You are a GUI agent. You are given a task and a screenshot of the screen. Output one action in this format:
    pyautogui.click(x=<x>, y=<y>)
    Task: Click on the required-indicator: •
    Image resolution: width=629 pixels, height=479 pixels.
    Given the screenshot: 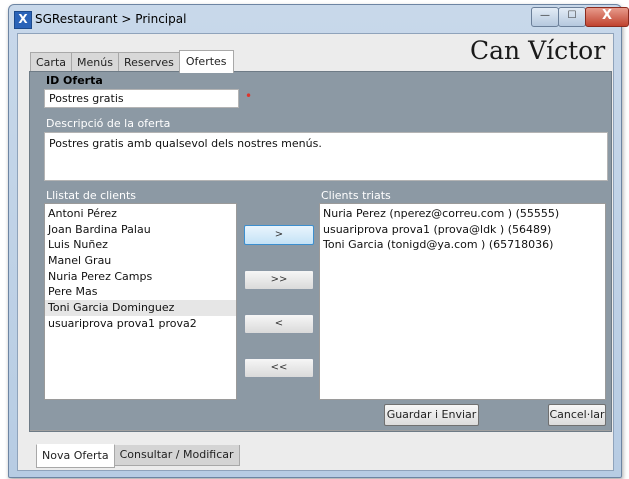 What is the action you would take?
    pyautogui.click(x=249, y=96)
    